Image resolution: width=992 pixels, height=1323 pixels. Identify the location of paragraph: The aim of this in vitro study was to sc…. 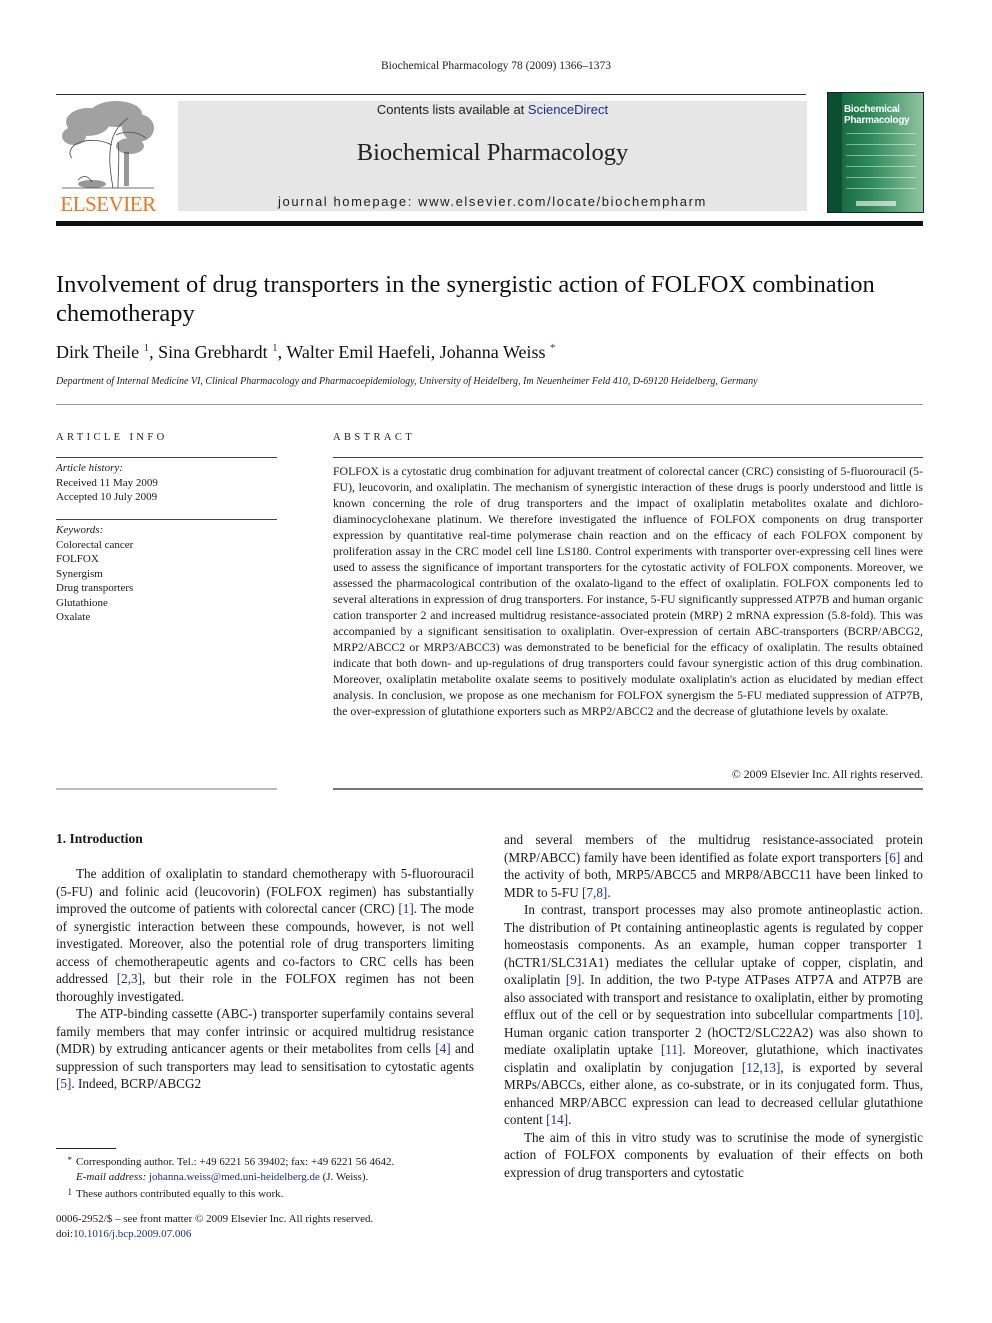
(713, 1154).